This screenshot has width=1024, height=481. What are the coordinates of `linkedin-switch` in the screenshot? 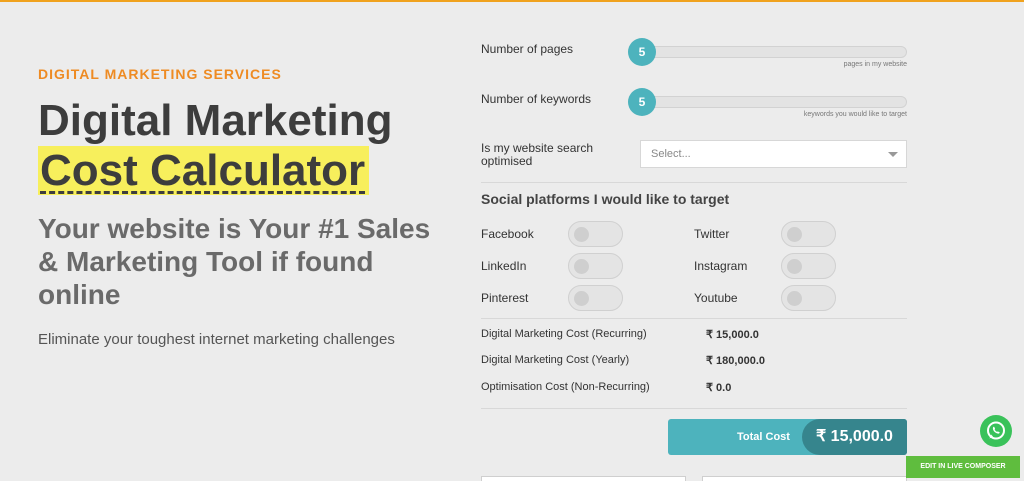 It's located at (595, 266).